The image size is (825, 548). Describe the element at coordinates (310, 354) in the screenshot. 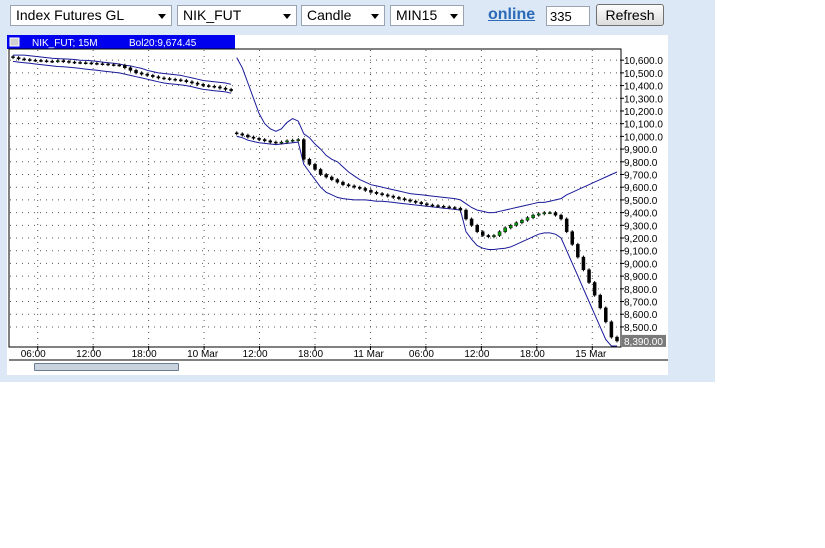

I see `x-tick-label: 18:00` at that location.